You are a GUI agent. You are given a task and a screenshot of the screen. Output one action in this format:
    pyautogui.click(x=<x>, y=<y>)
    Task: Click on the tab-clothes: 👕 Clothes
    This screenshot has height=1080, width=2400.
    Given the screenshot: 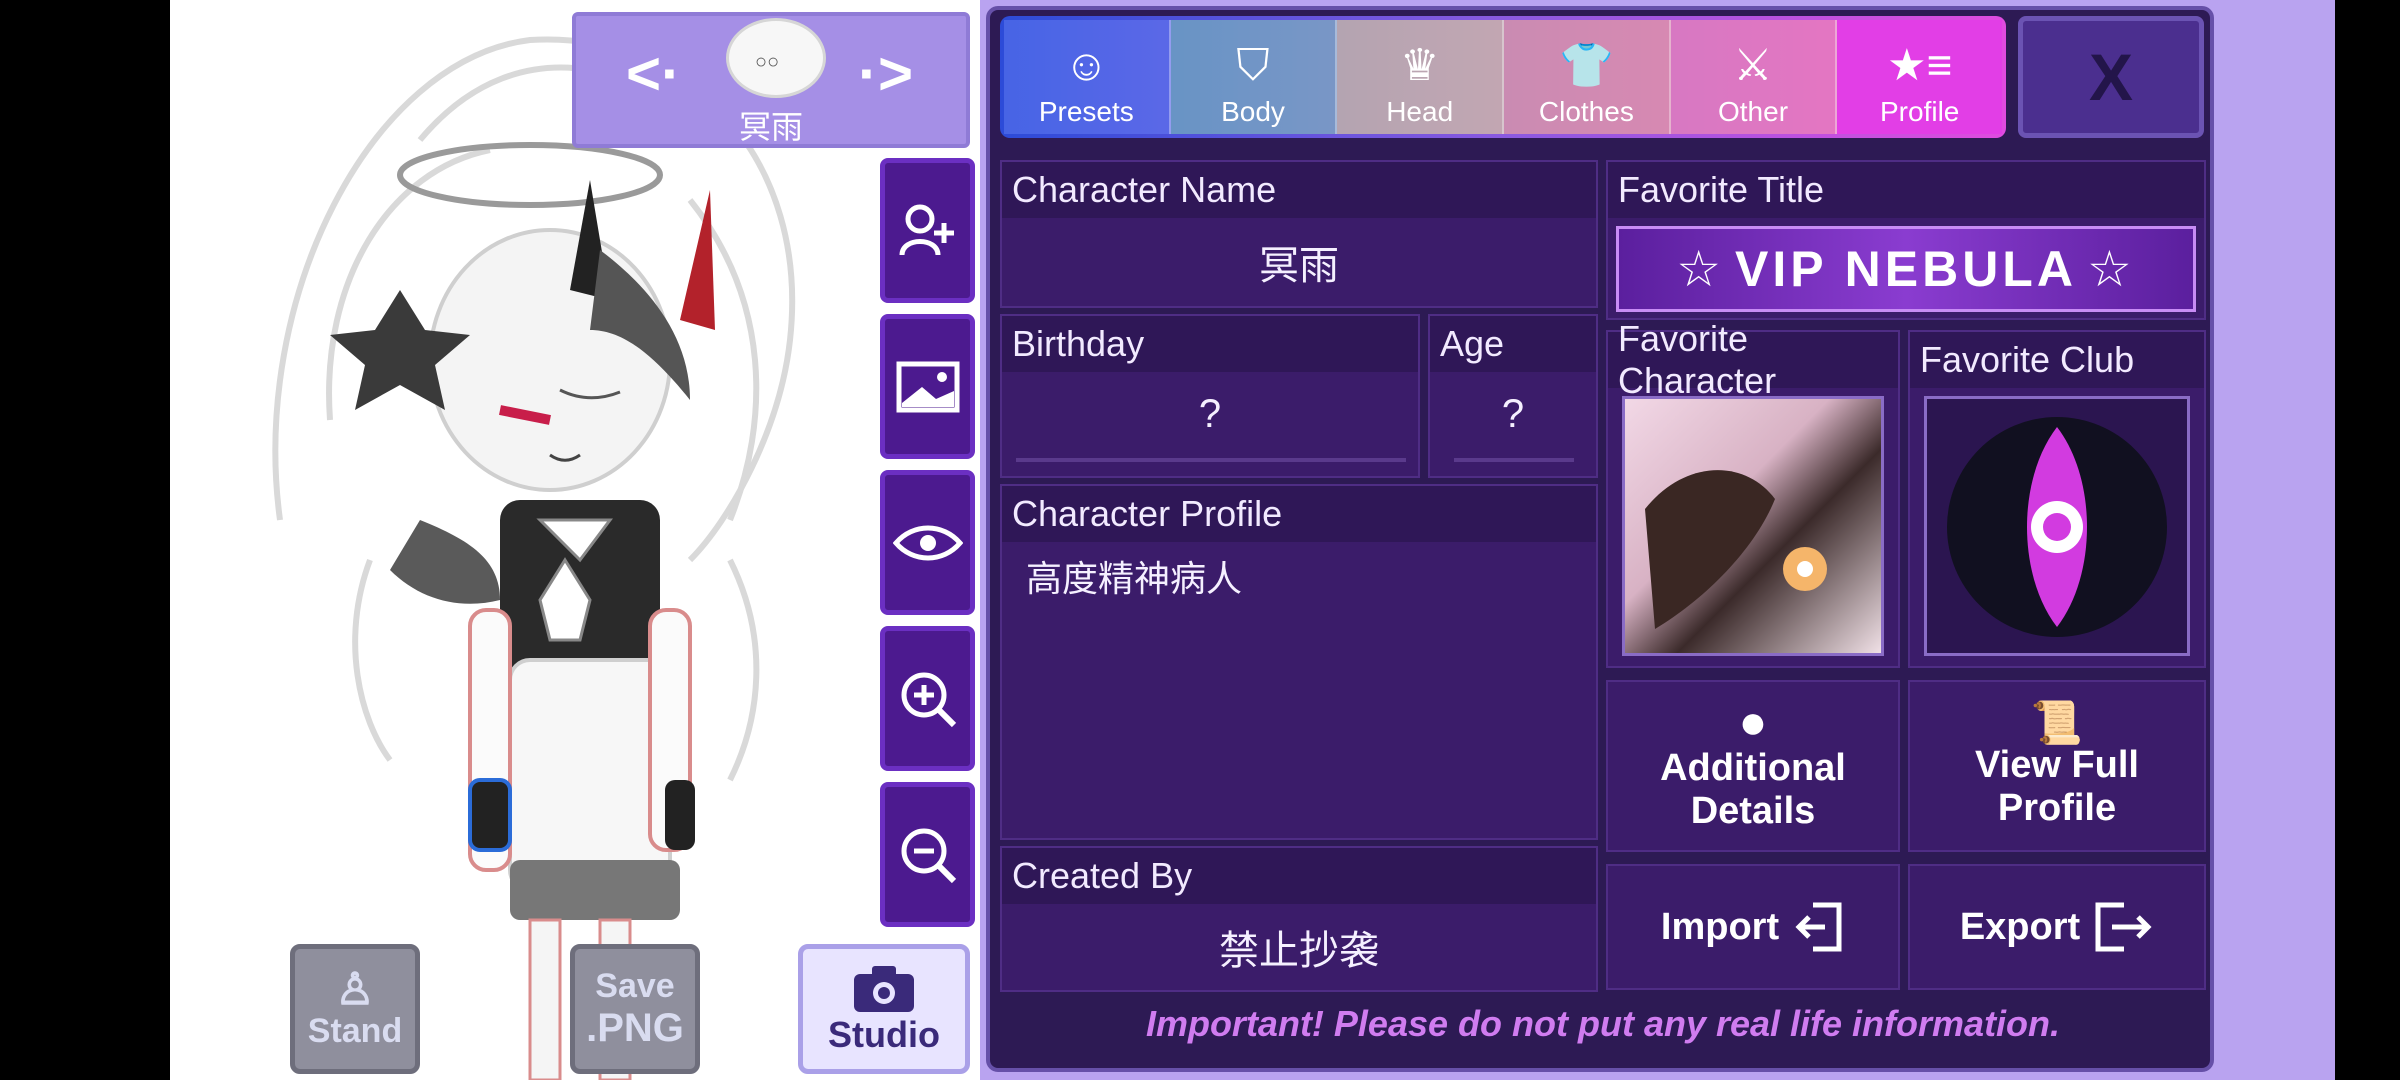 What is the action you would take?
    pyautogui.click(x=1587, y=77)
    